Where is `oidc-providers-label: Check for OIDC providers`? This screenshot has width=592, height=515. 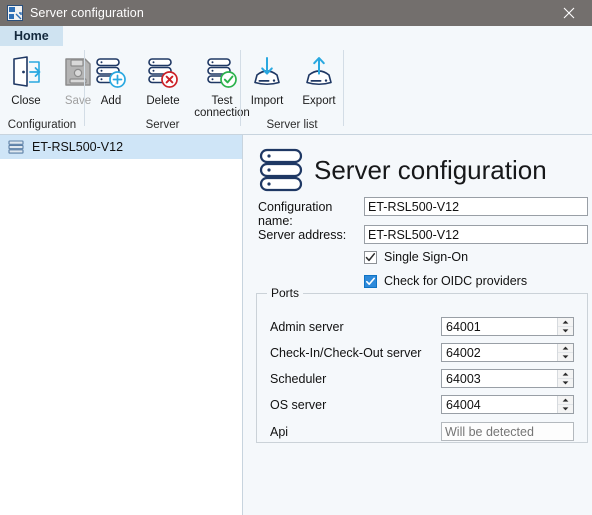 oidc-providers-label: Check for OIDC providers is located at coordinates (456, 281).